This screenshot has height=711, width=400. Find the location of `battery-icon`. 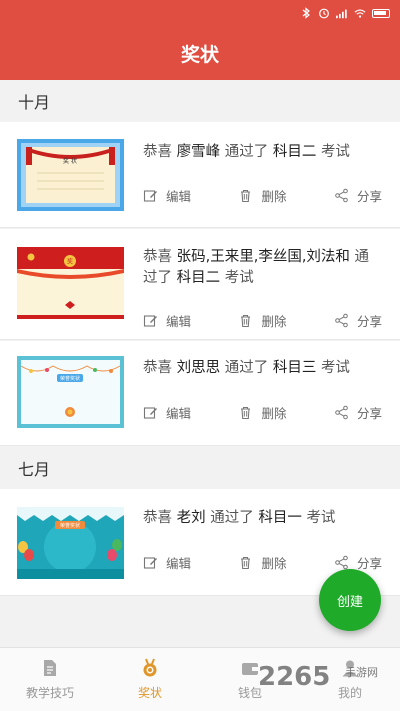

battery-icon is located at coordinates (381, 13).